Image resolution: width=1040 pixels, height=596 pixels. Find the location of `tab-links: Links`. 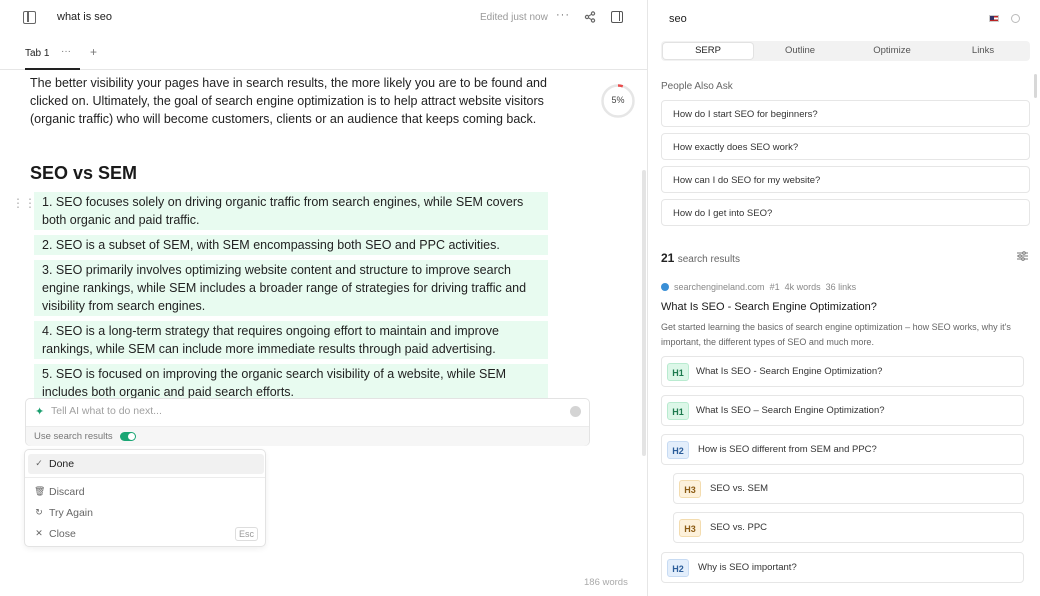

tab-links: Links is located at coordinates (983, 51).